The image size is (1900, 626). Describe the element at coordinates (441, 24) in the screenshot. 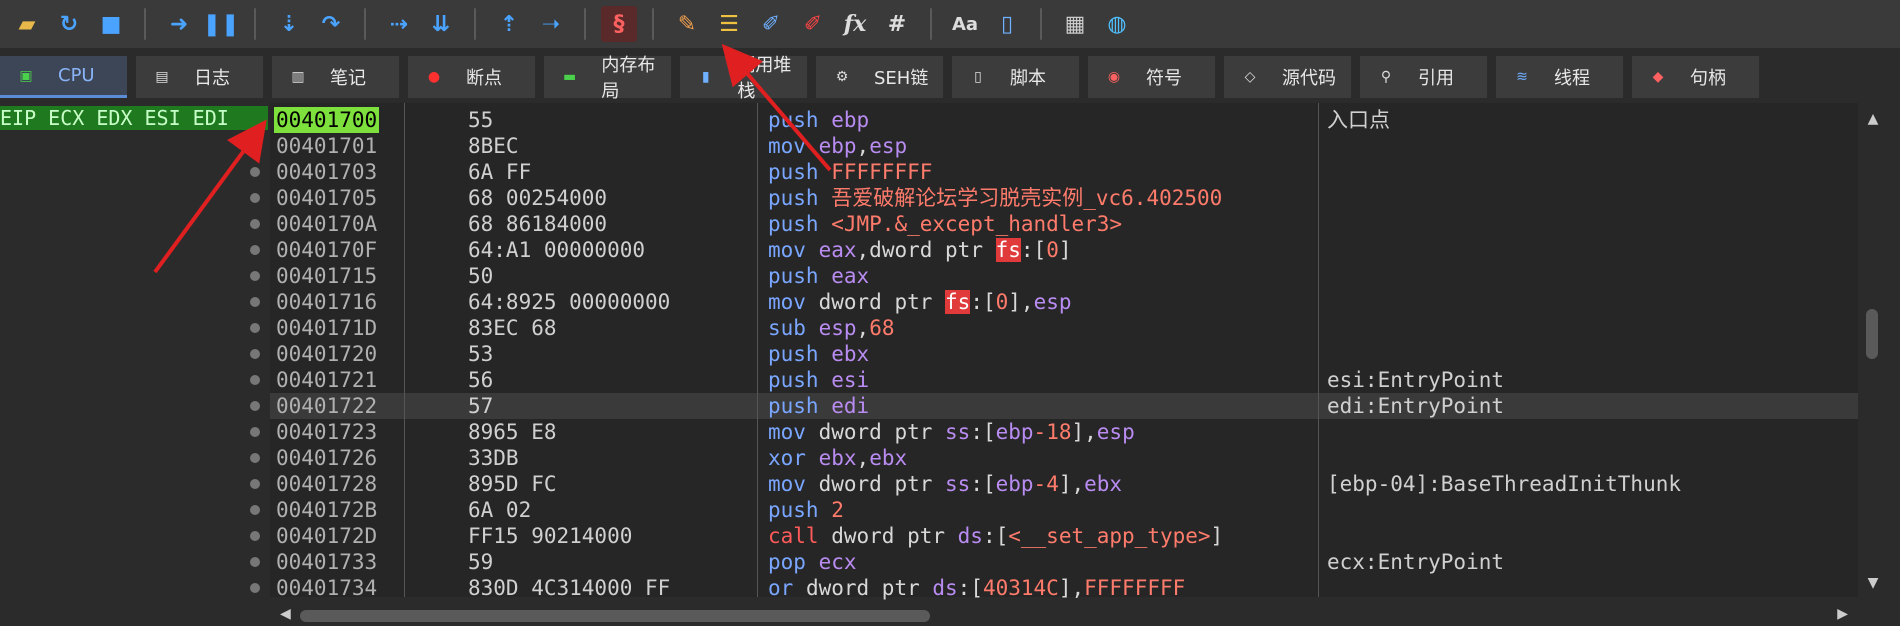

I see `trace-icon: ⇊` at that location.